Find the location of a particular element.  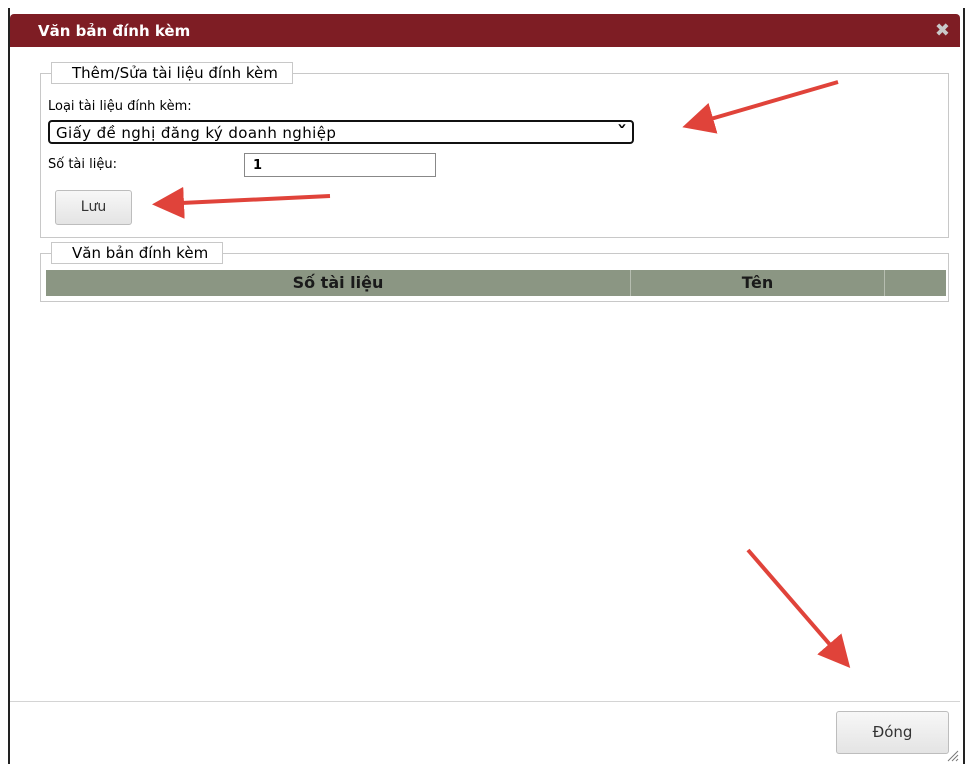

annotation-arrow-close is located at coordinates (798, 608).